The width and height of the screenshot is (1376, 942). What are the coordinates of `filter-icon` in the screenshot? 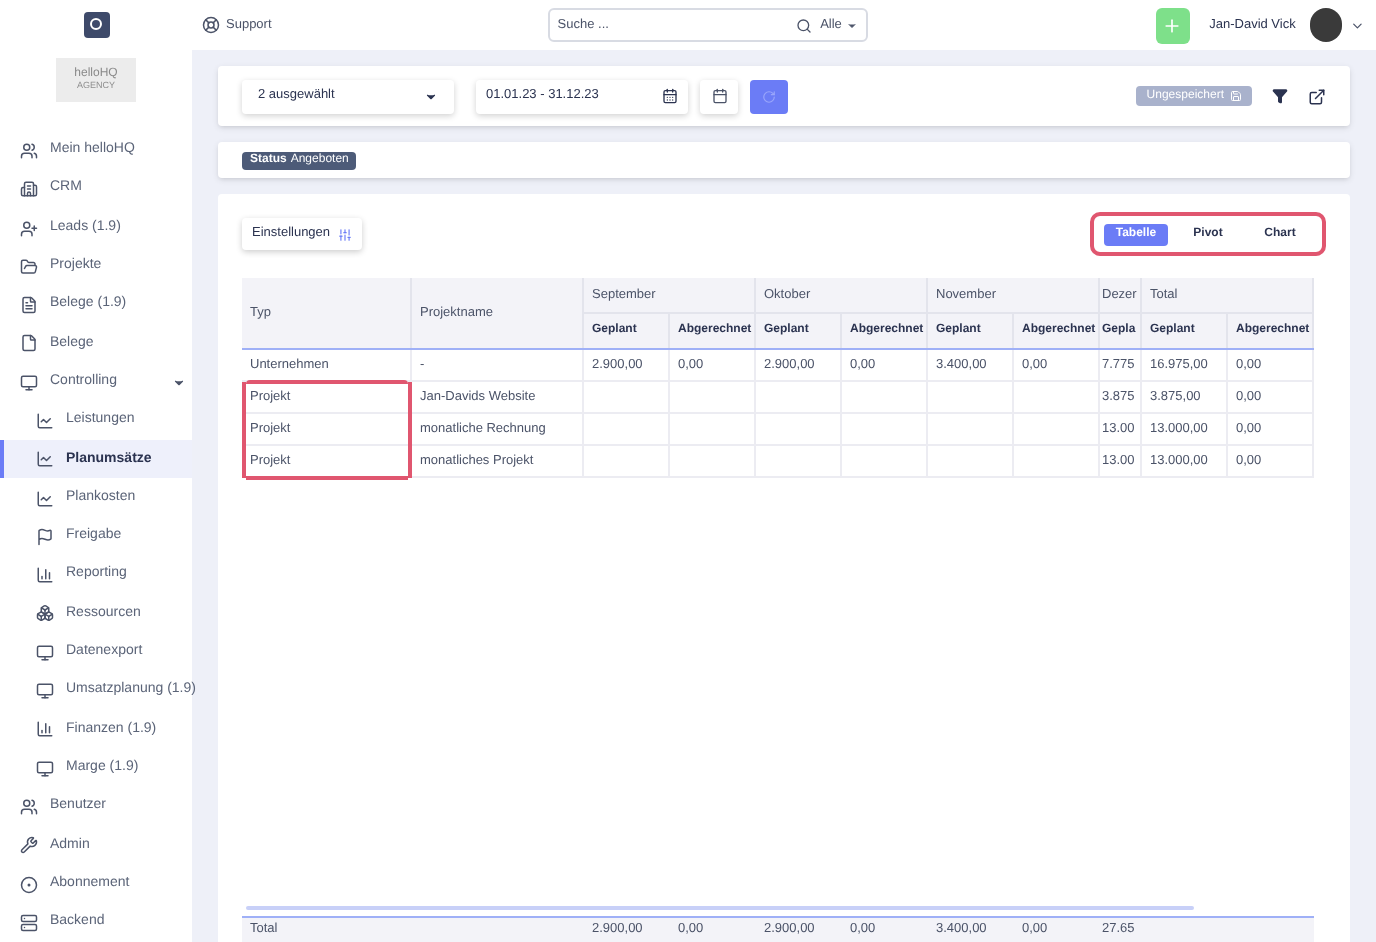 It's located at (1280, 96).